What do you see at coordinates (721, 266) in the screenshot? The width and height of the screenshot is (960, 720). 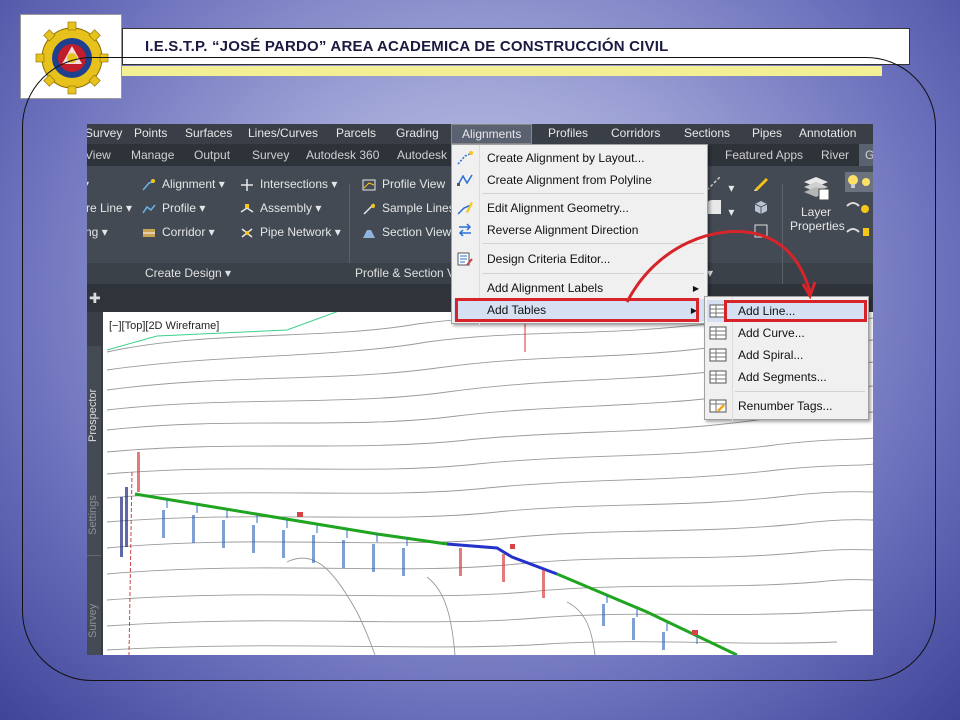 I see `annotation-arrow` at bounding box center [721, 266].